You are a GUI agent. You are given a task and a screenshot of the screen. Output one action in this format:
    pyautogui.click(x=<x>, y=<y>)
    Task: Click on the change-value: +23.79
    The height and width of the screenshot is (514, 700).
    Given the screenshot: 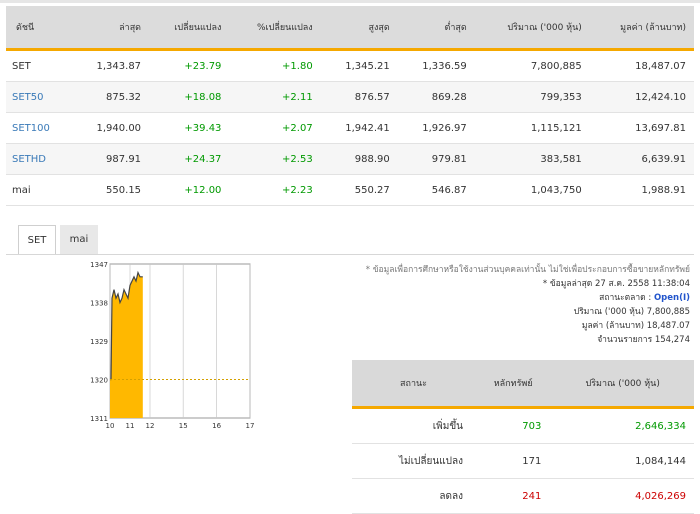 What is the action you would take?
    pyautogui.click(x=189, y=65)
    